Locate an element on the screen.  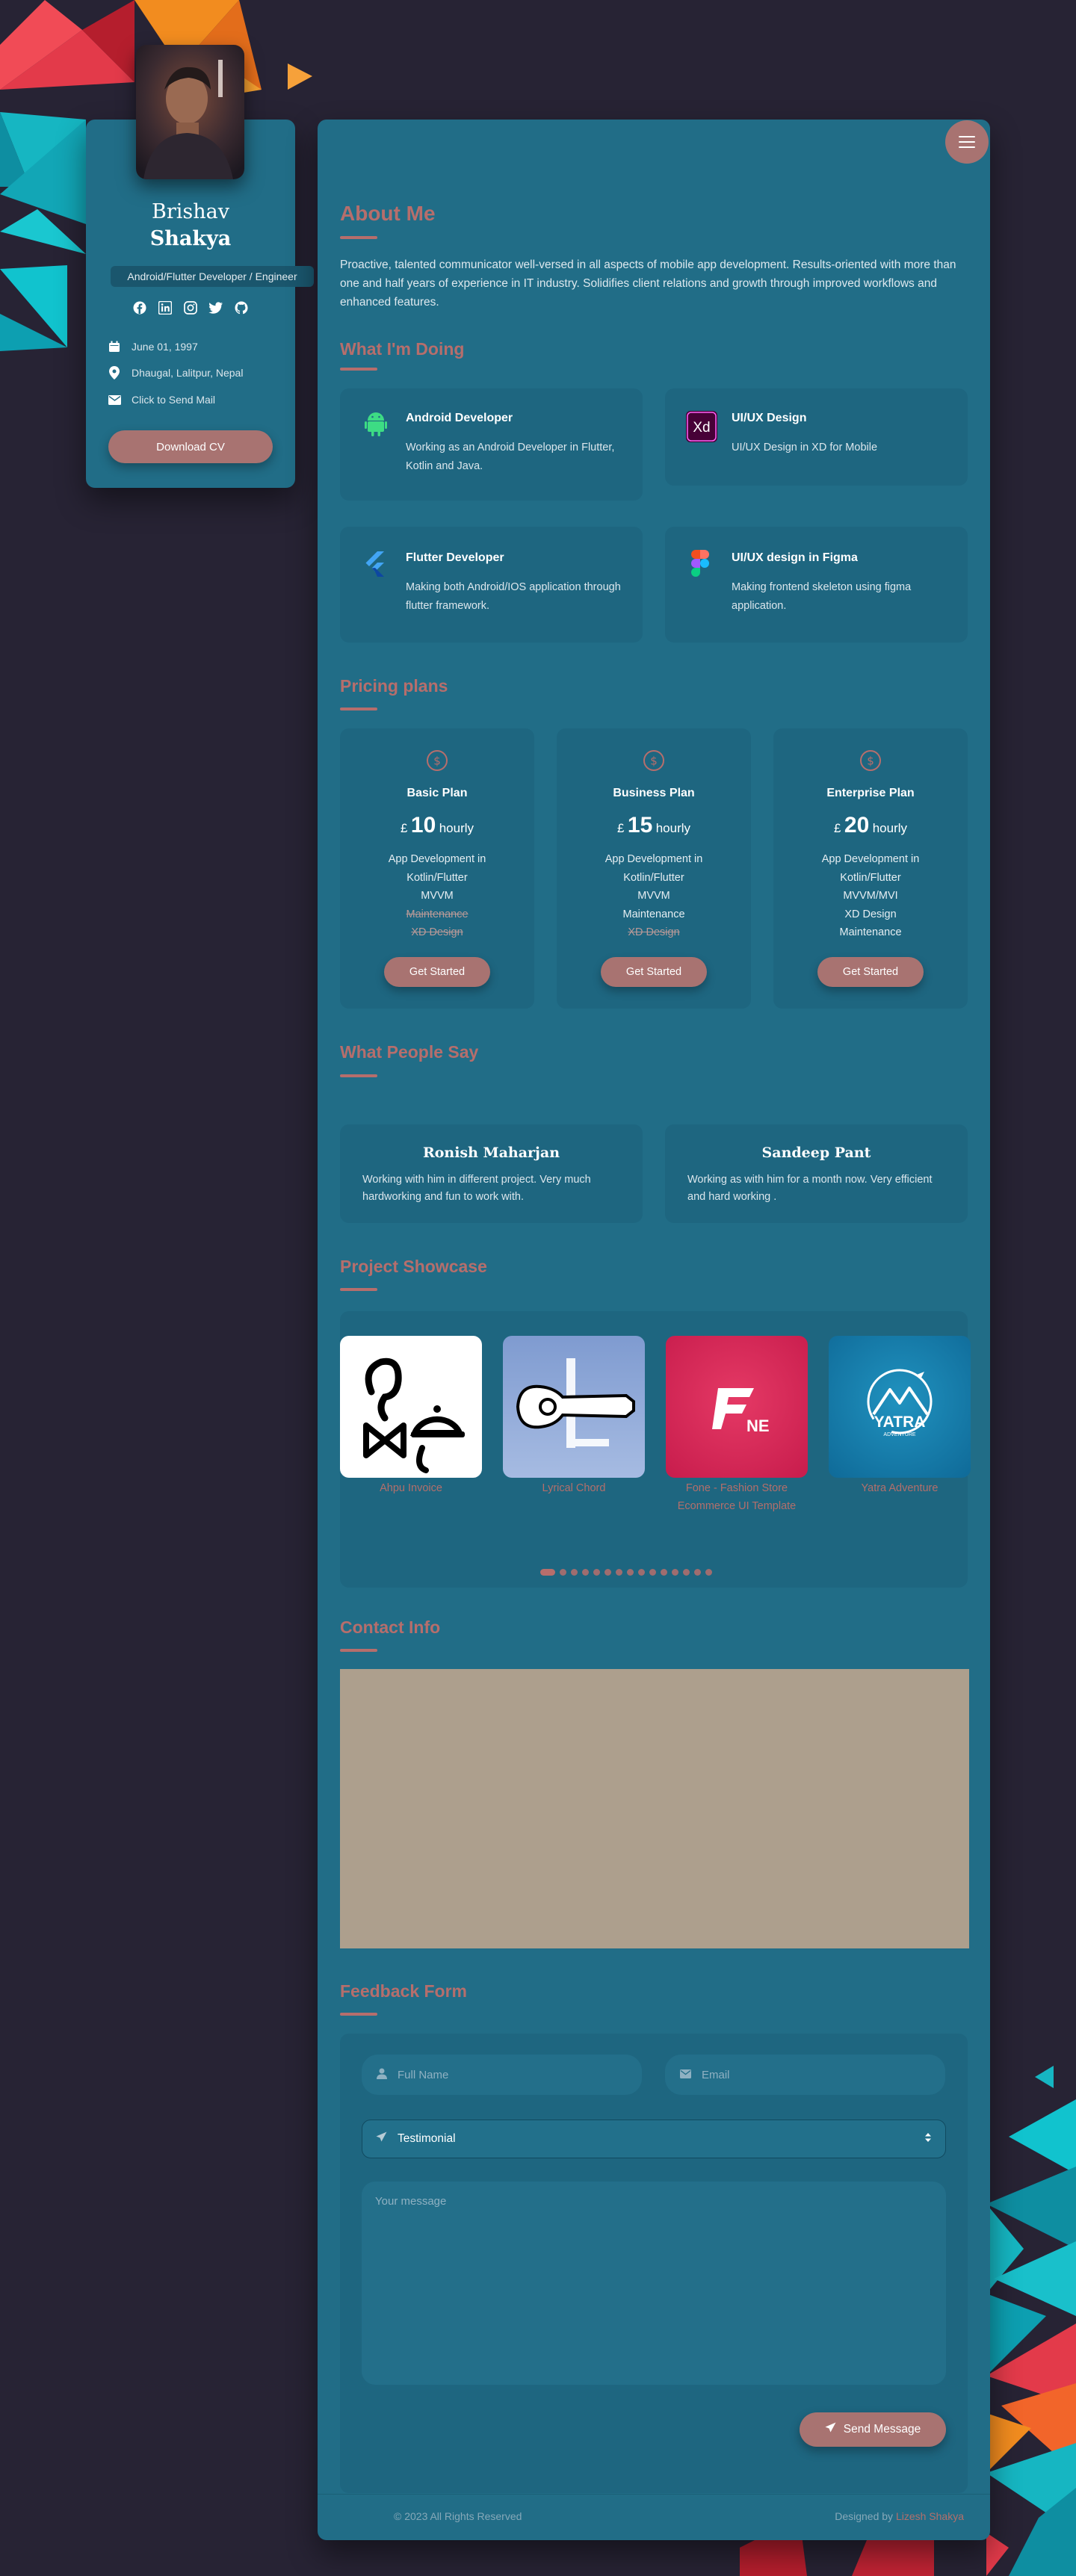
feedback-type-select: Testimonial is located at coordinates (654, 2139).